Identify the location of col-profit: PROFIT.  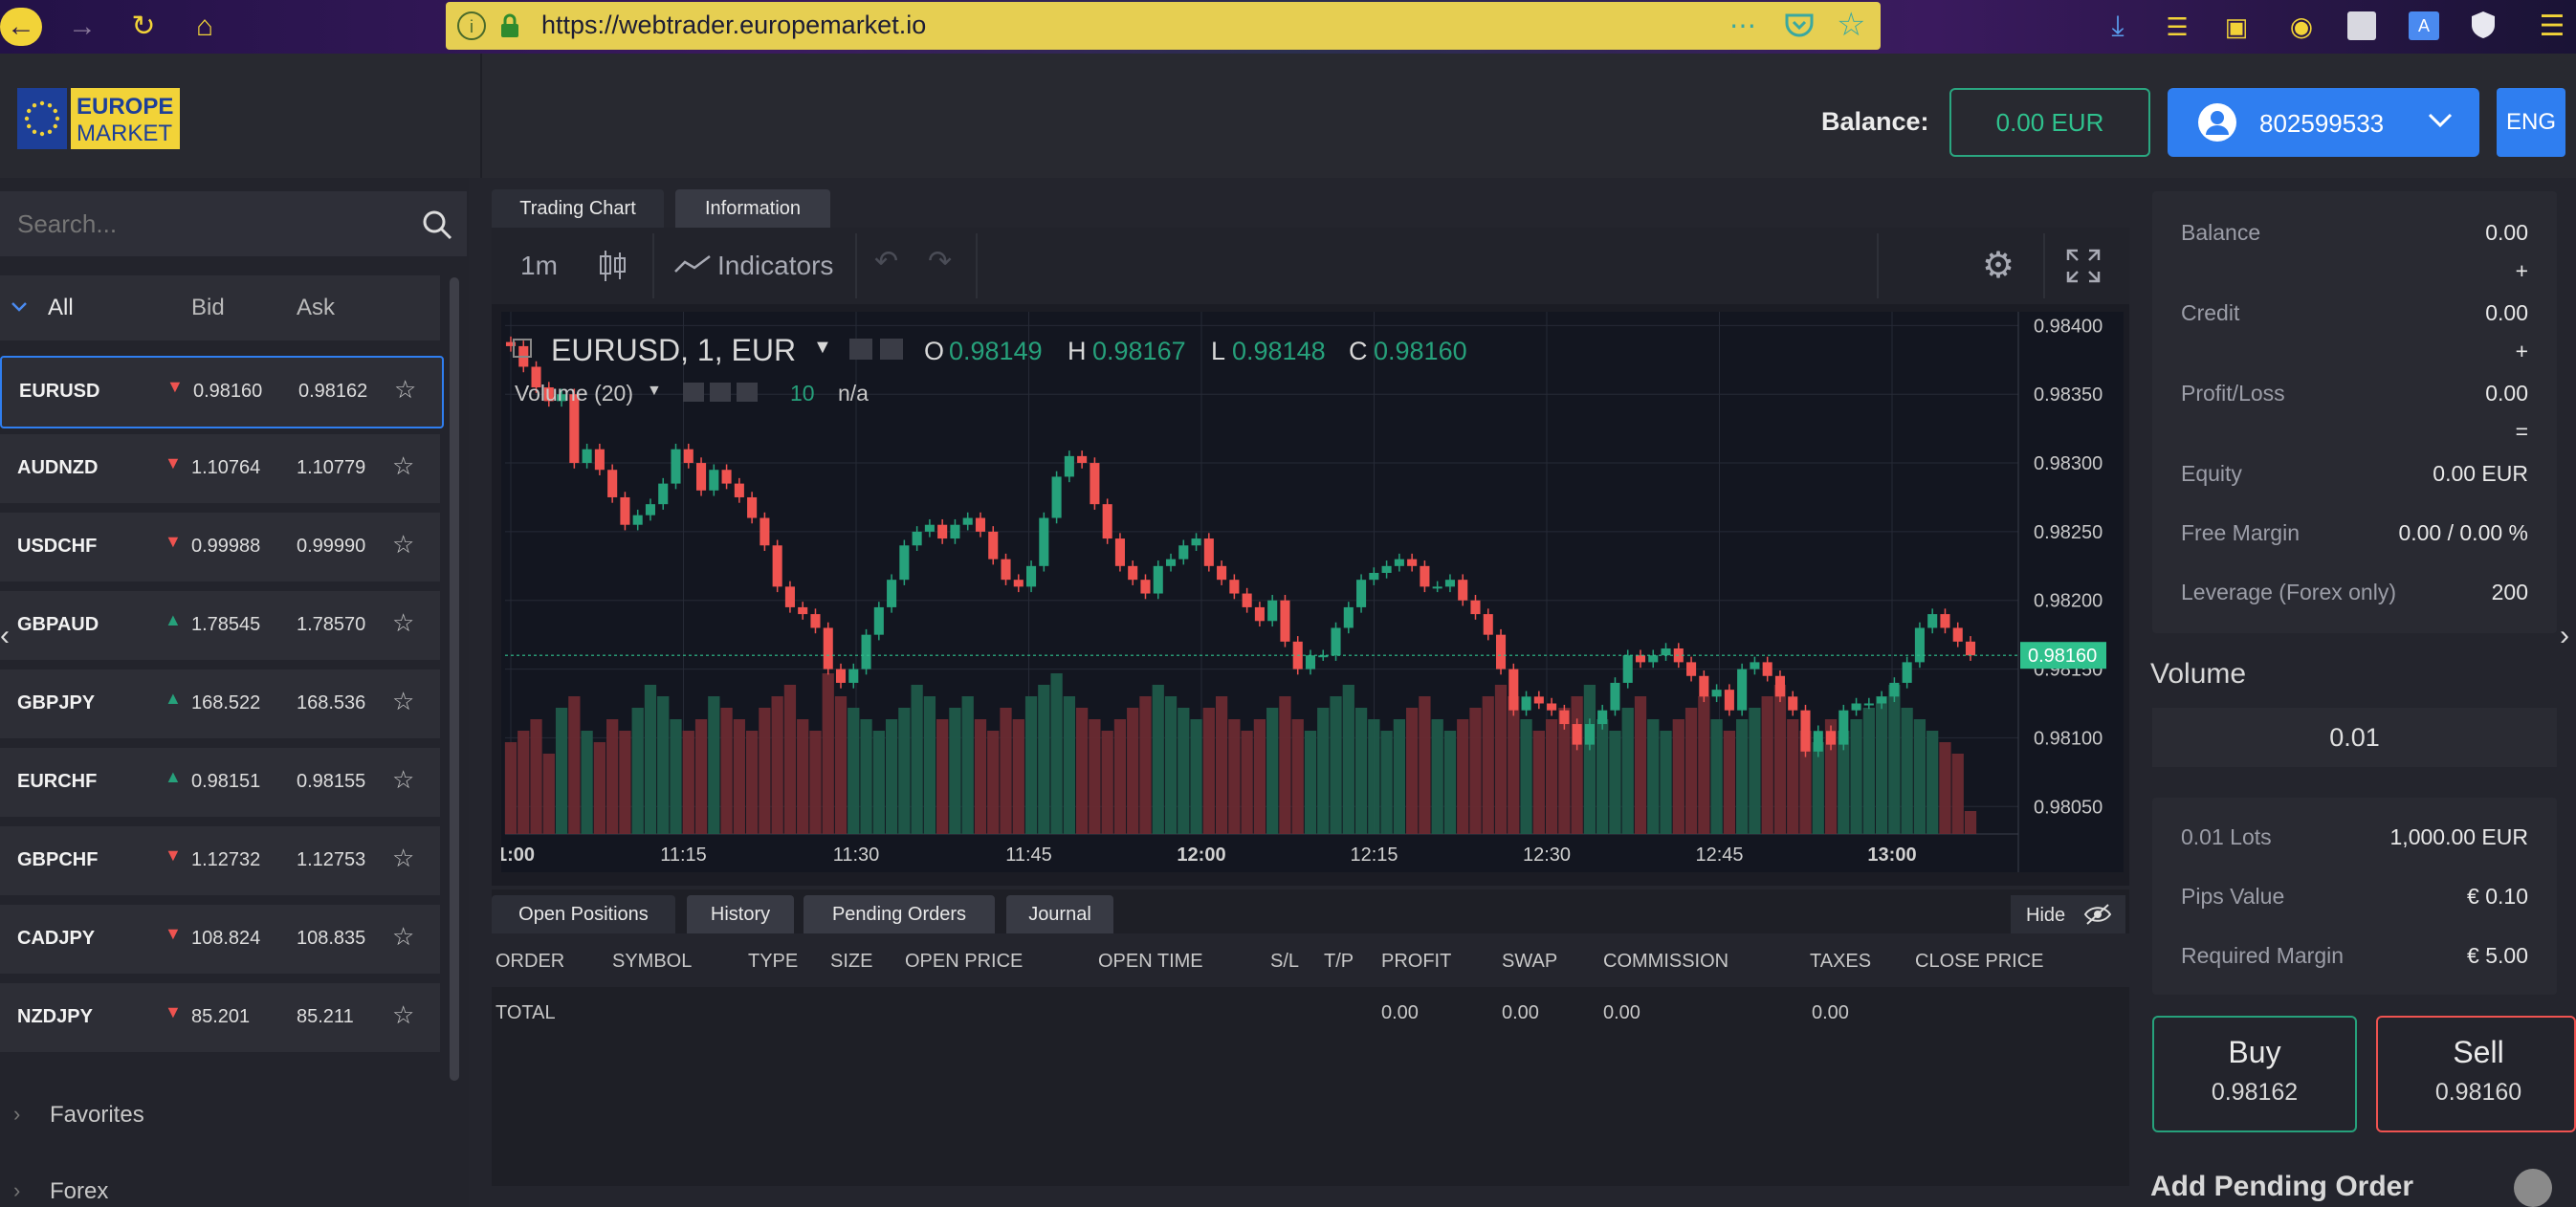
(1417, 961).